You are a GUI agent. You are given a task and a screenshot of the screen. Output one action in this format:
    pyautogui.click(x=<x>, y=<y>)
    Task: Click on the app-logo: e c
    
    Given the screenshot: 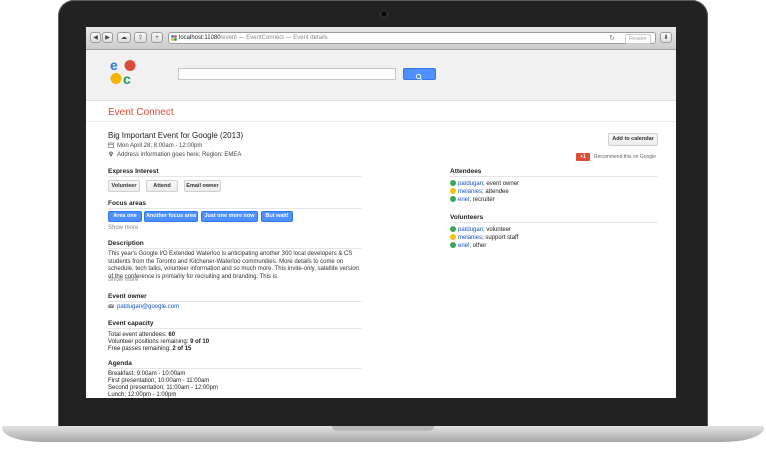 What is the action you would take?
    pyautogui.click(x=123, y=72)
    